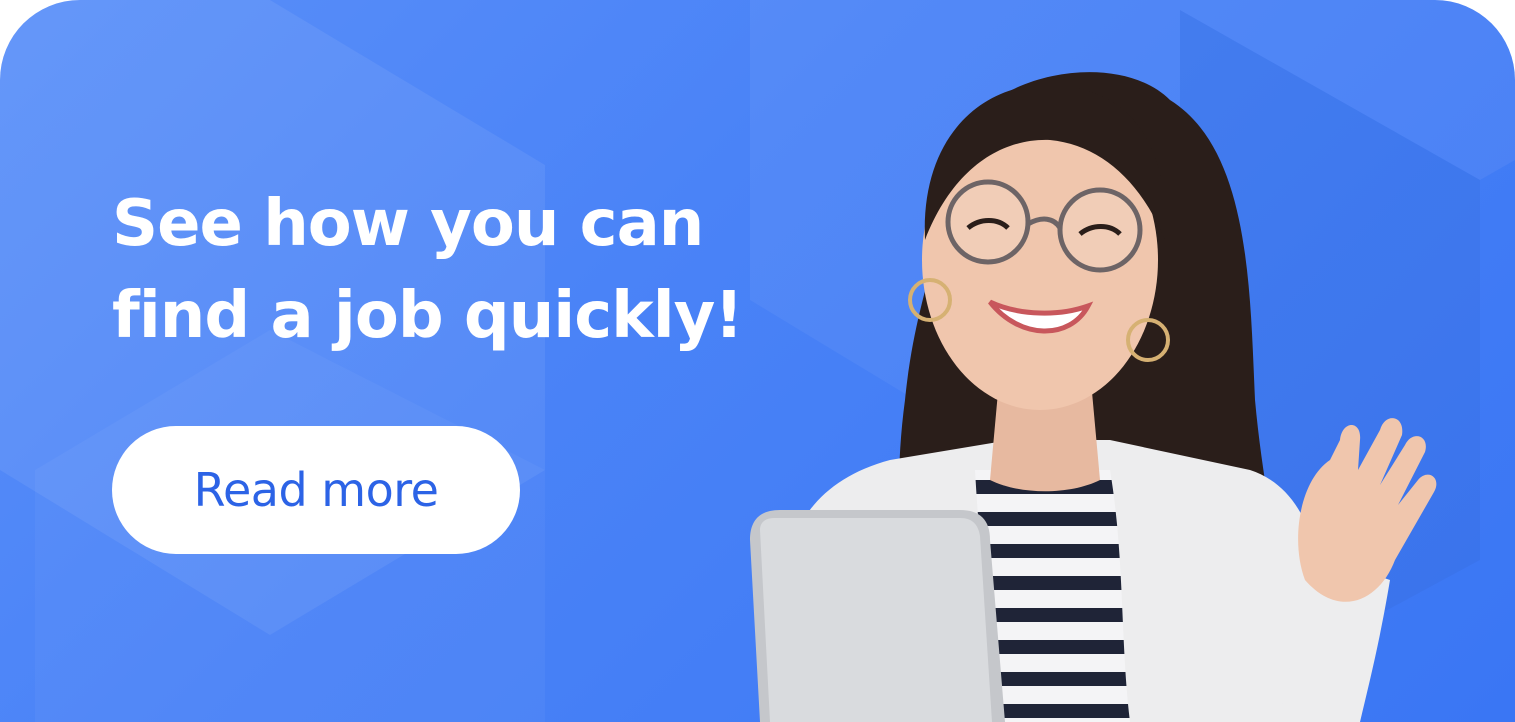  I want to click on headline-line-1: See how you can, so click(408, 224).